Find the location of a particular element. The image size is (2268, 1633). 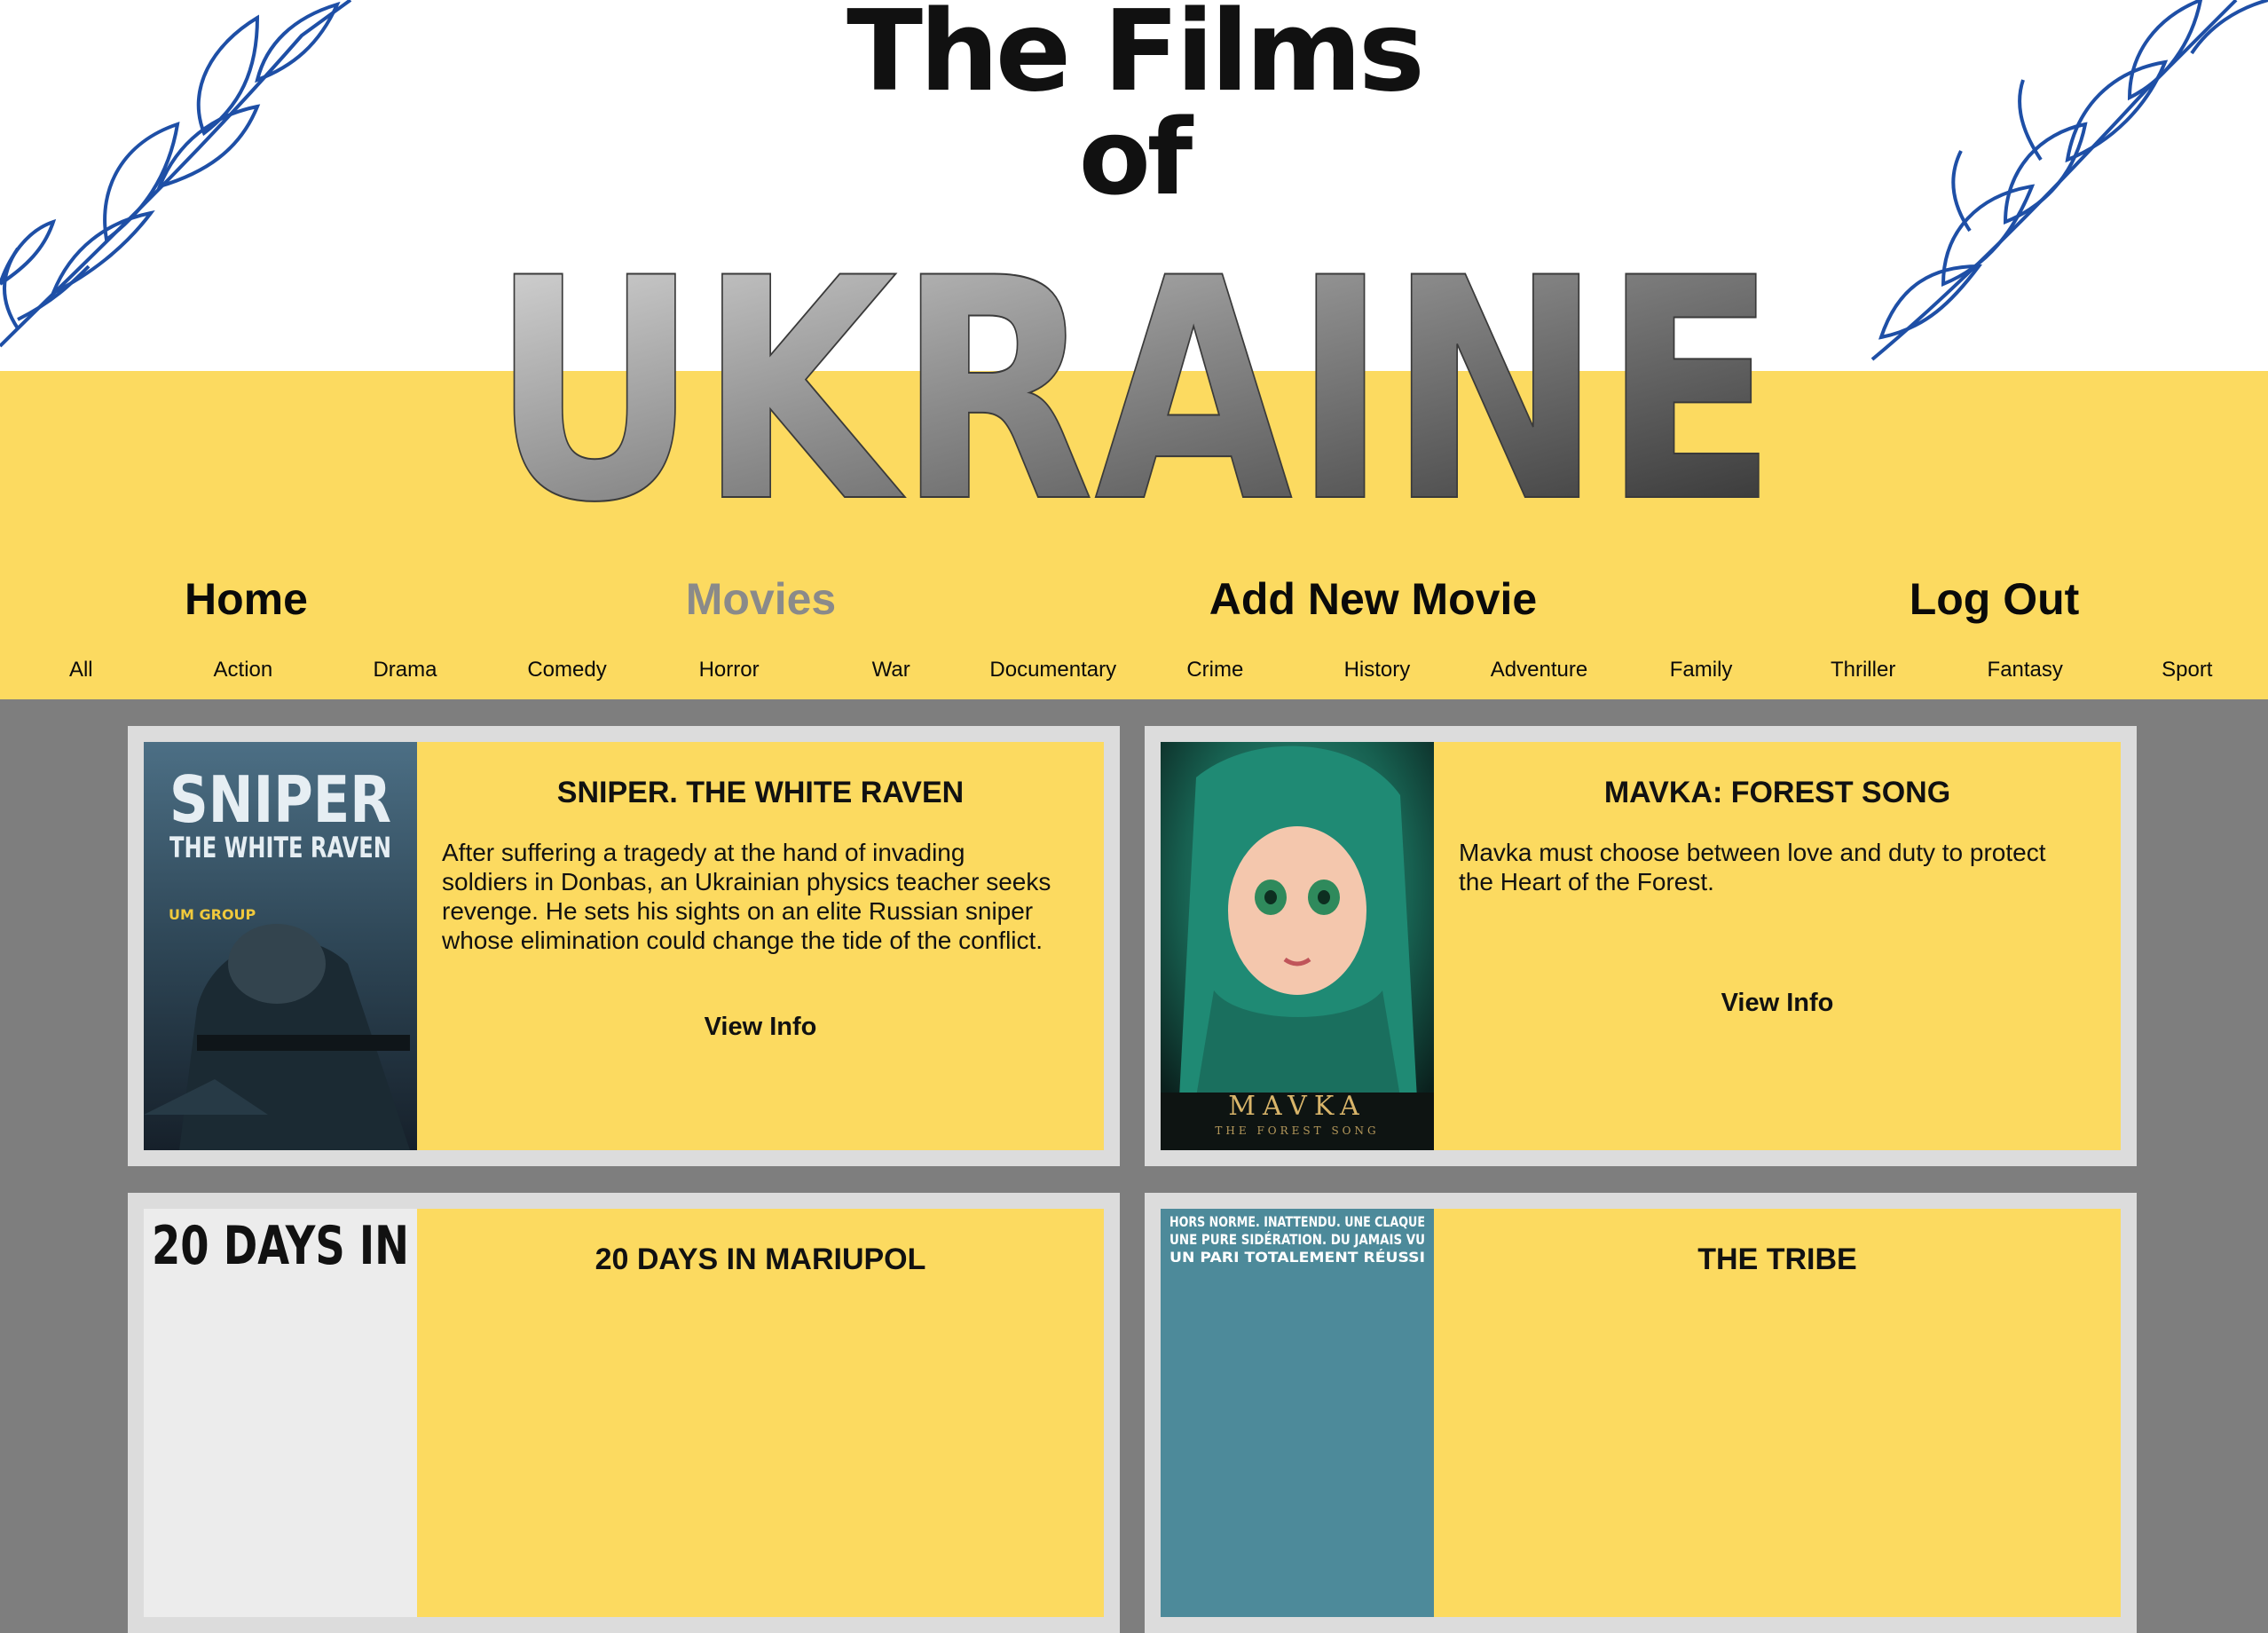

movie-title: 20 DAYS IN MARIUPOL is located at coordinates (760, 1259).